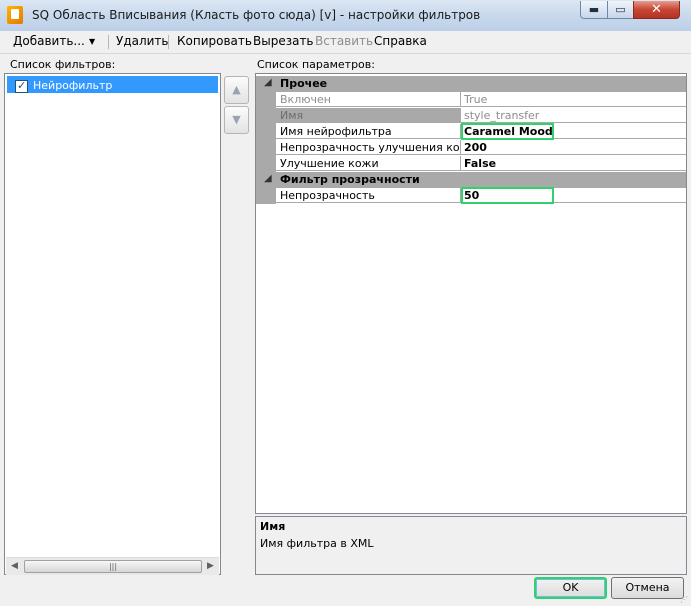 The height and width of the screenshot is (606, 691). Describe the element at coordinates (92, 41) in the screenshot. I see `chevron-down-icon: ▼` at that location.